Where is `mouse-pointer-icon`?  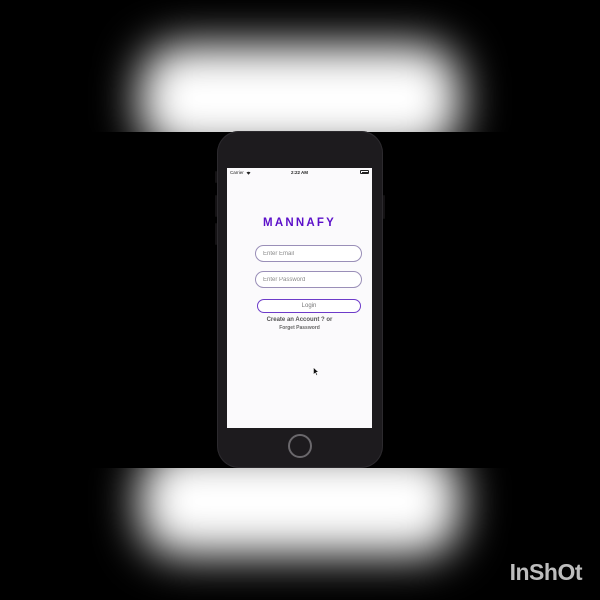 mouse-pointer-icon is located at coordinates (316, 371).